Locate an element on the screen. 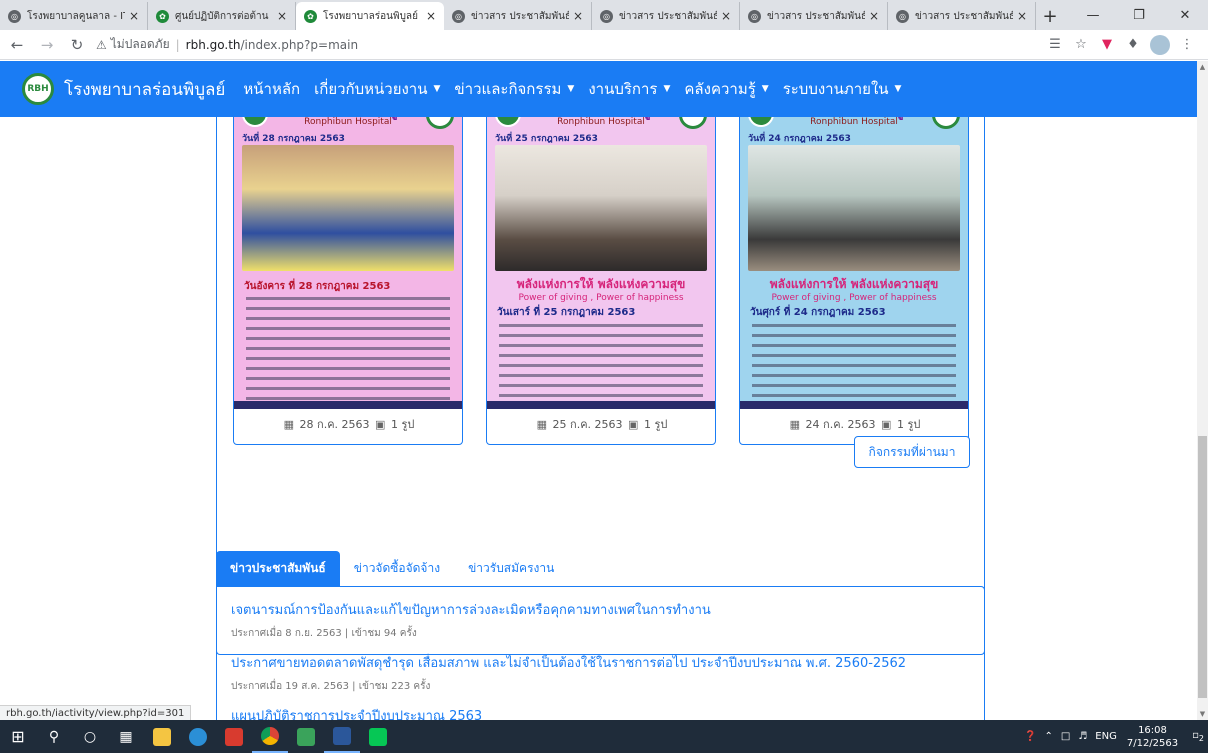 The image size is (1208, 753). chevron-up-icon: ⌃ is located at coordinates (1048, 736).